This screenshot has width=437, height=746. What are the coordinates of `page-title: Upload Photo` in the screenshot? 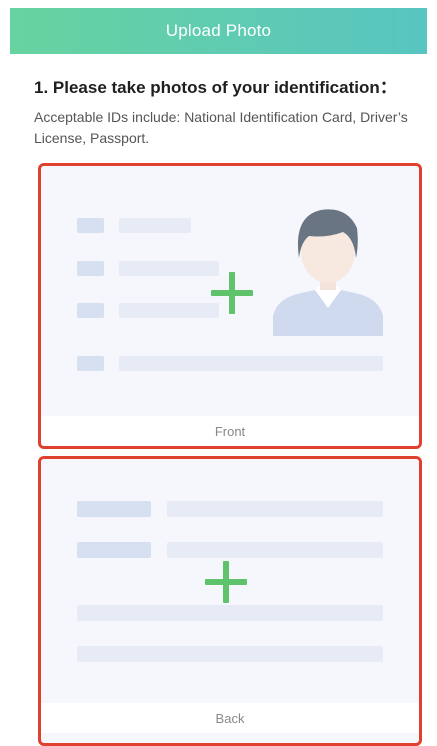 It's located at (218, 30).